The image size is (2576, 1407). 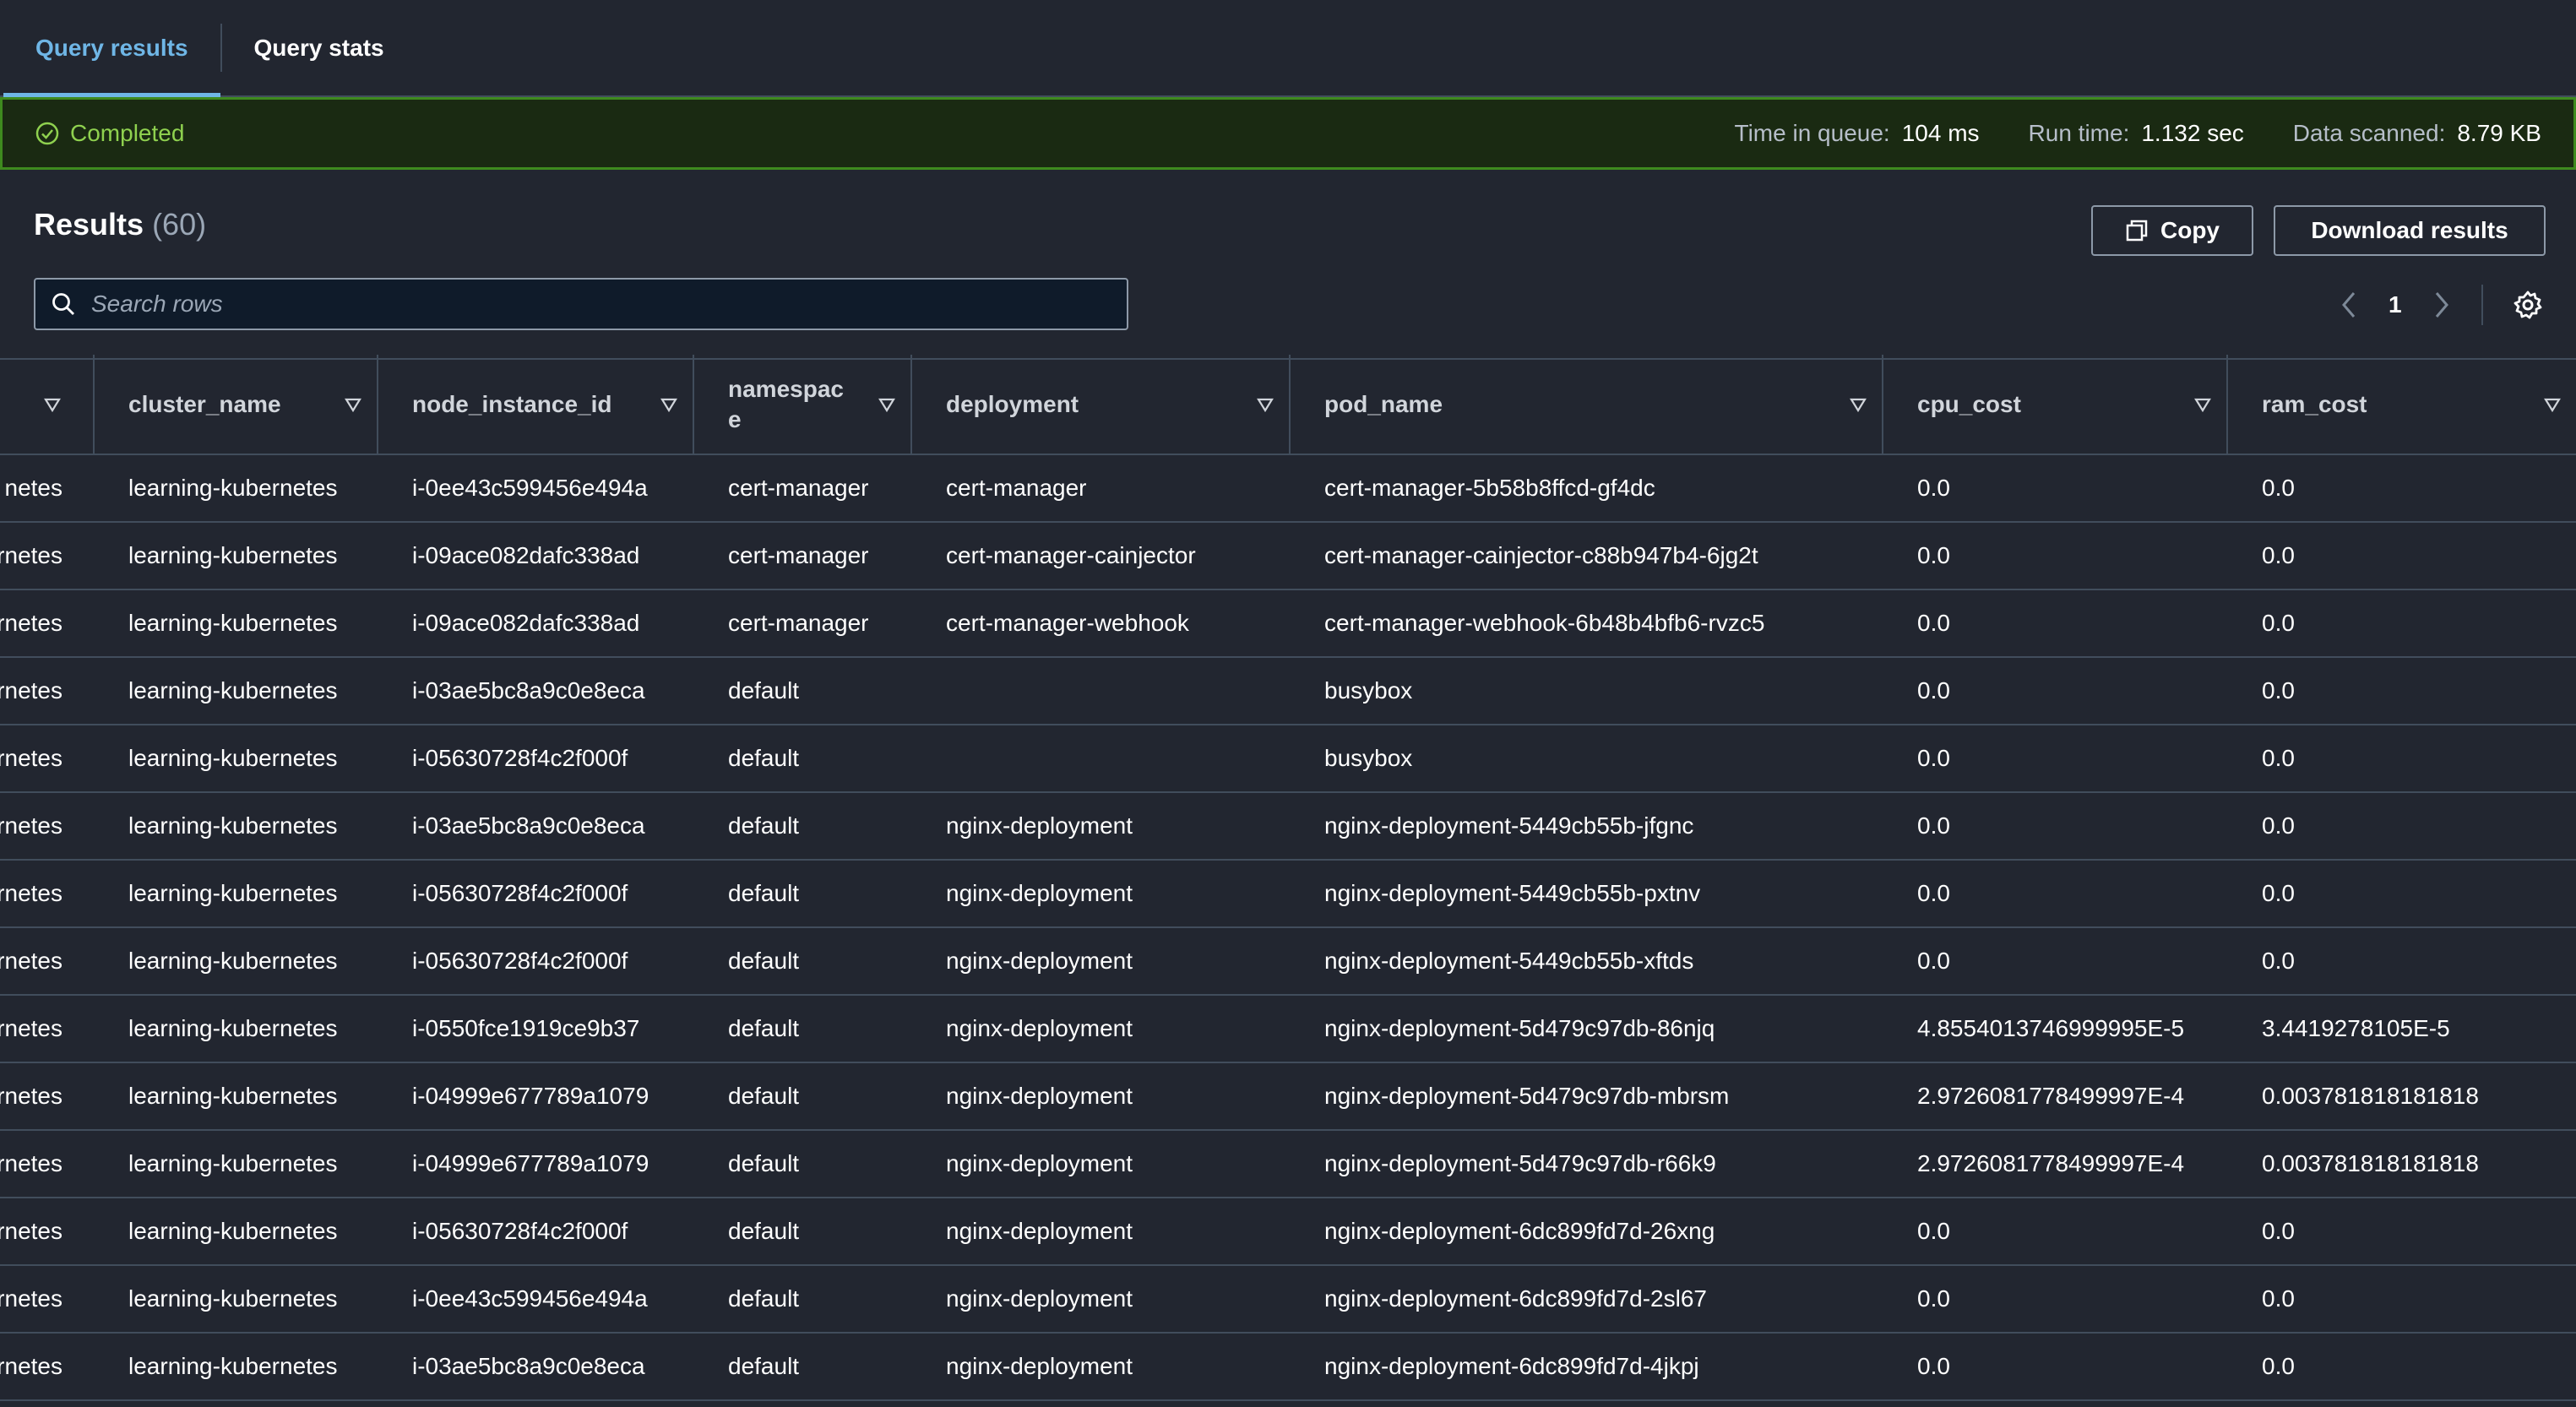 I want to click on next-page-icon, so click(x=2441, y=305).